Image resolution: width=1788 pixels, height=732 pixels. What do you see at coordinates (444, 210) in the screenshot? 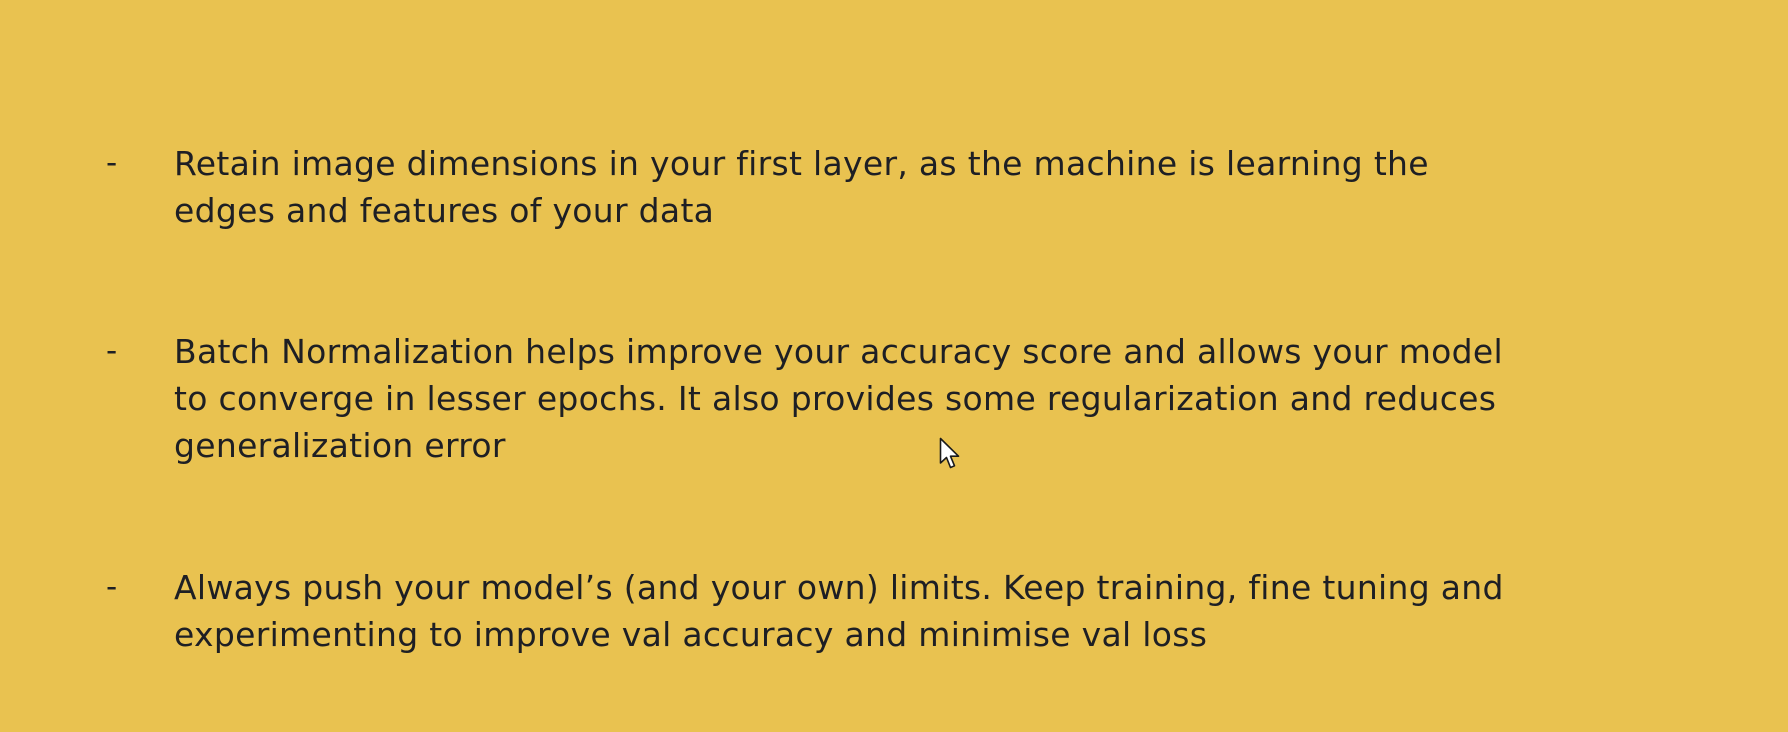
I see `bullet-line: edges and features of your data` at bounding box center [444, 210].